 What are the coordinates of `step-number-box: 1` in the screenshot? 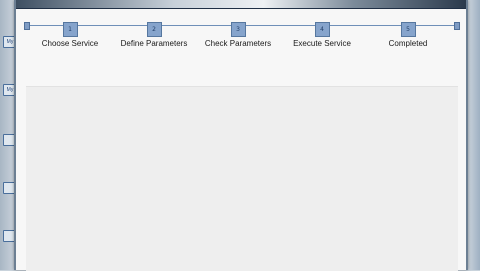 It's located at (70, 29).